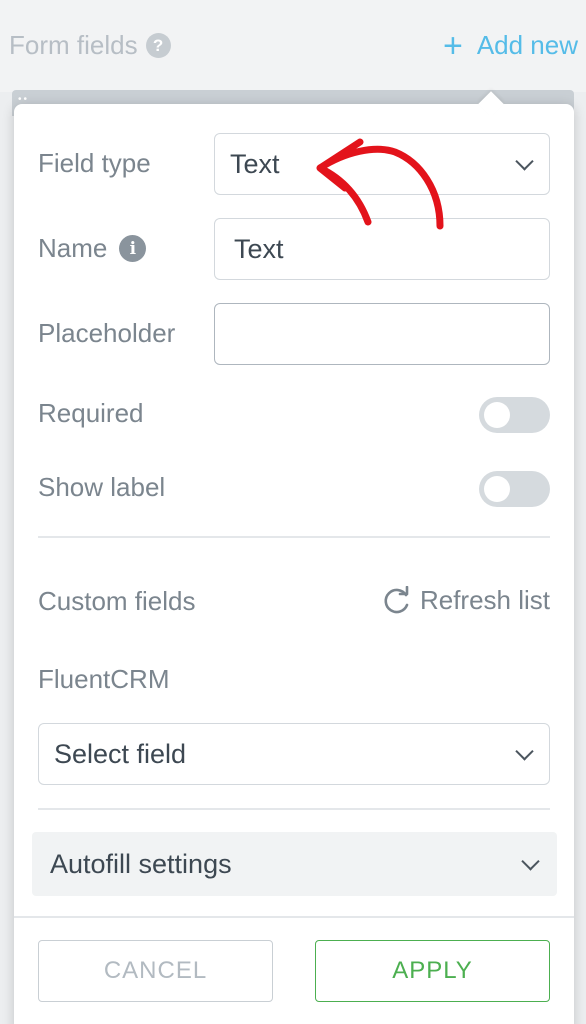 This screenshot has width=586, height=1024. What do you see at coordinates (158, 45) in the screenshot?
I see `help-icon: ?` at bounding box center [158, 45].